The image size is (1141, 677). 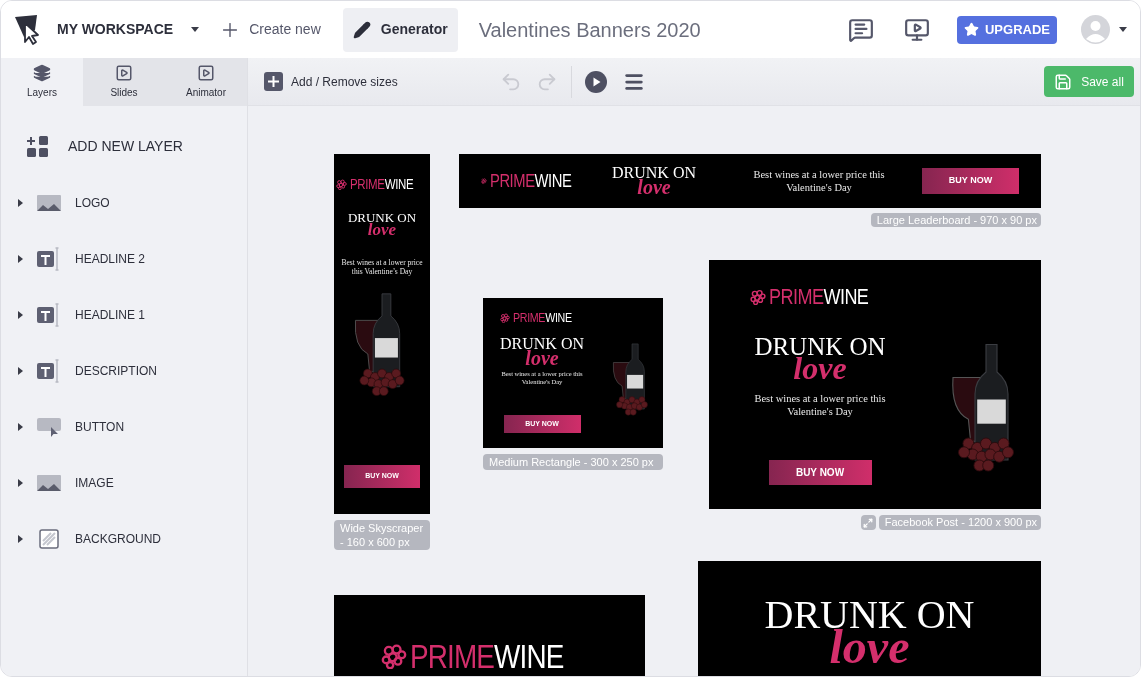 What do you see at coordinates (750, 181) in the screenshot?
I see `banner-ad: PRIMEWINE DRUNK ON love Best wines at a lower price this Valentine's Day BUY NOW` at bounding box center [750, 181].